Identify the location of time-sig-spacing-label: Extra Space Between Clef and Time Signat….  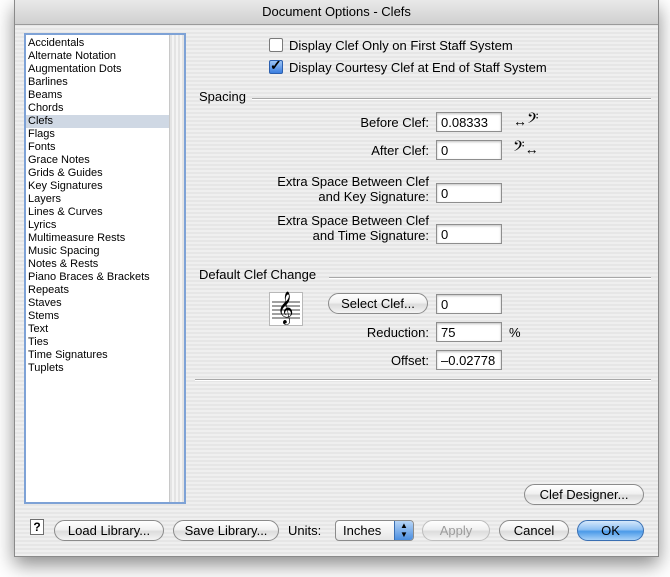
(322, 228).